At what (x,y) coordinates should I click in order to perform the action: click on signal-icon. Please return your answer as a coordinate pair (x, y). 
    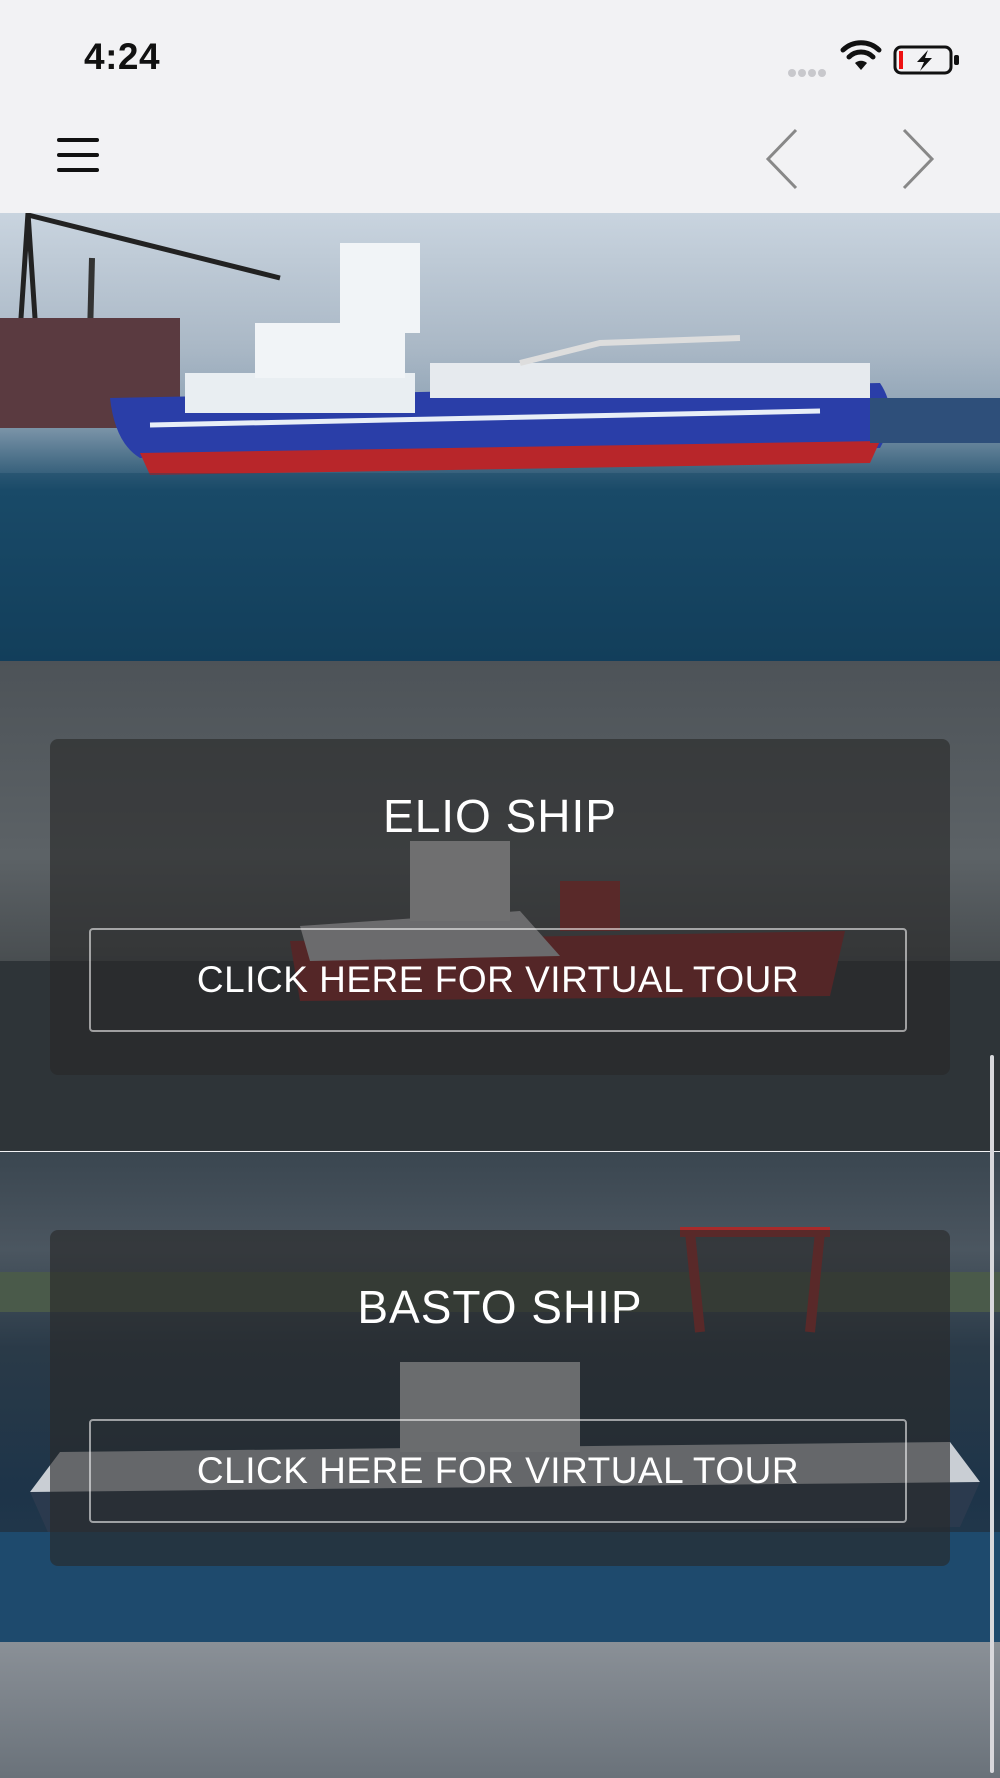
    Looking at the image, I should click on (808, 73).